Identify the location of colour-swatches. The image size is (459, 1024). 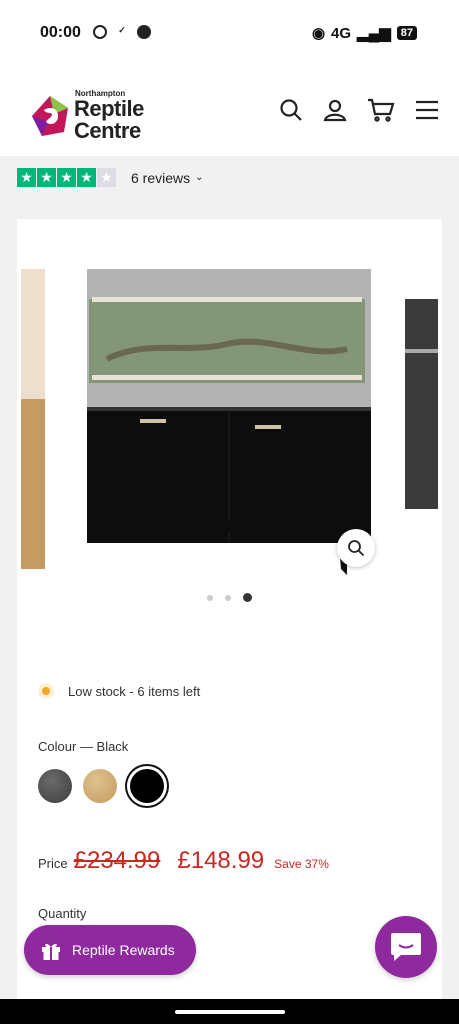
(101, 786).